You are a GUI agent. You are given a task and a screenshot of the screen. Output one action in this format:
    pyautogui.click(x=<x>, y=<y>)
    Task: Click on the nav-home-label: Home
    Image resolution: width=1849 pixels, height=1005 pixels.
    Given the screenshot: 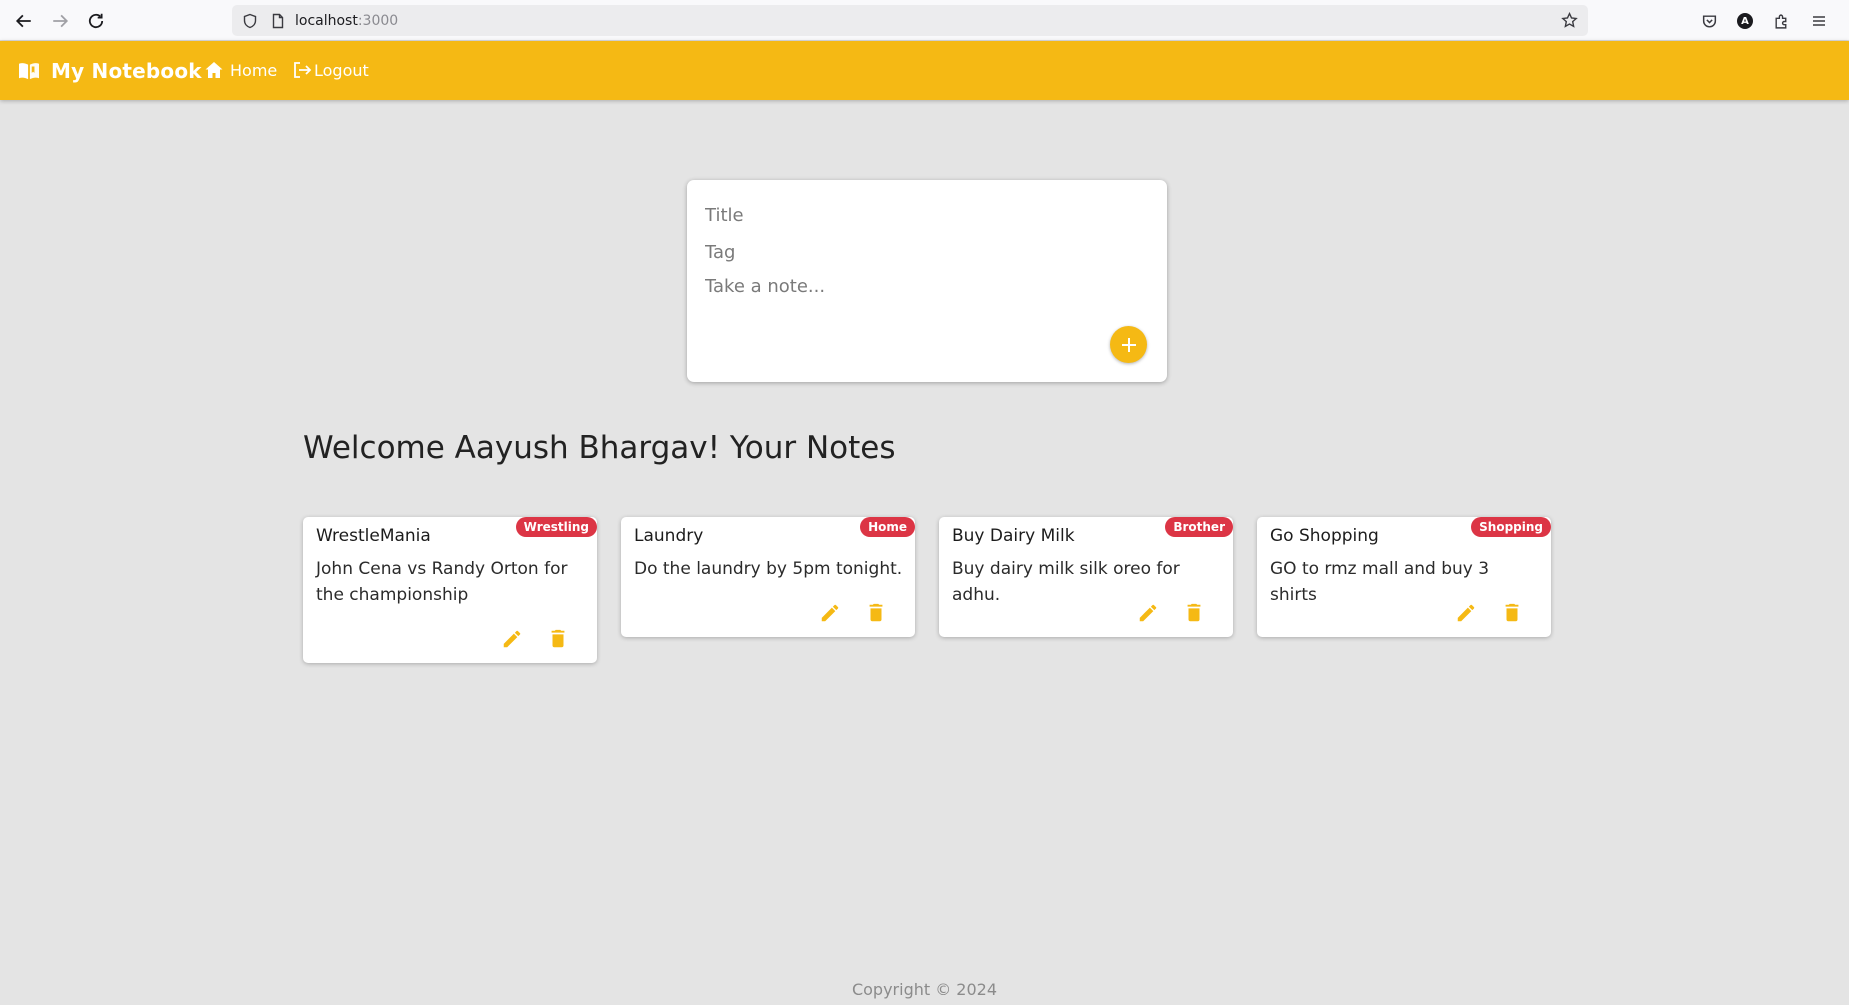 What is the action you would take?
    pyautogui.click(x=254, y=70)
    